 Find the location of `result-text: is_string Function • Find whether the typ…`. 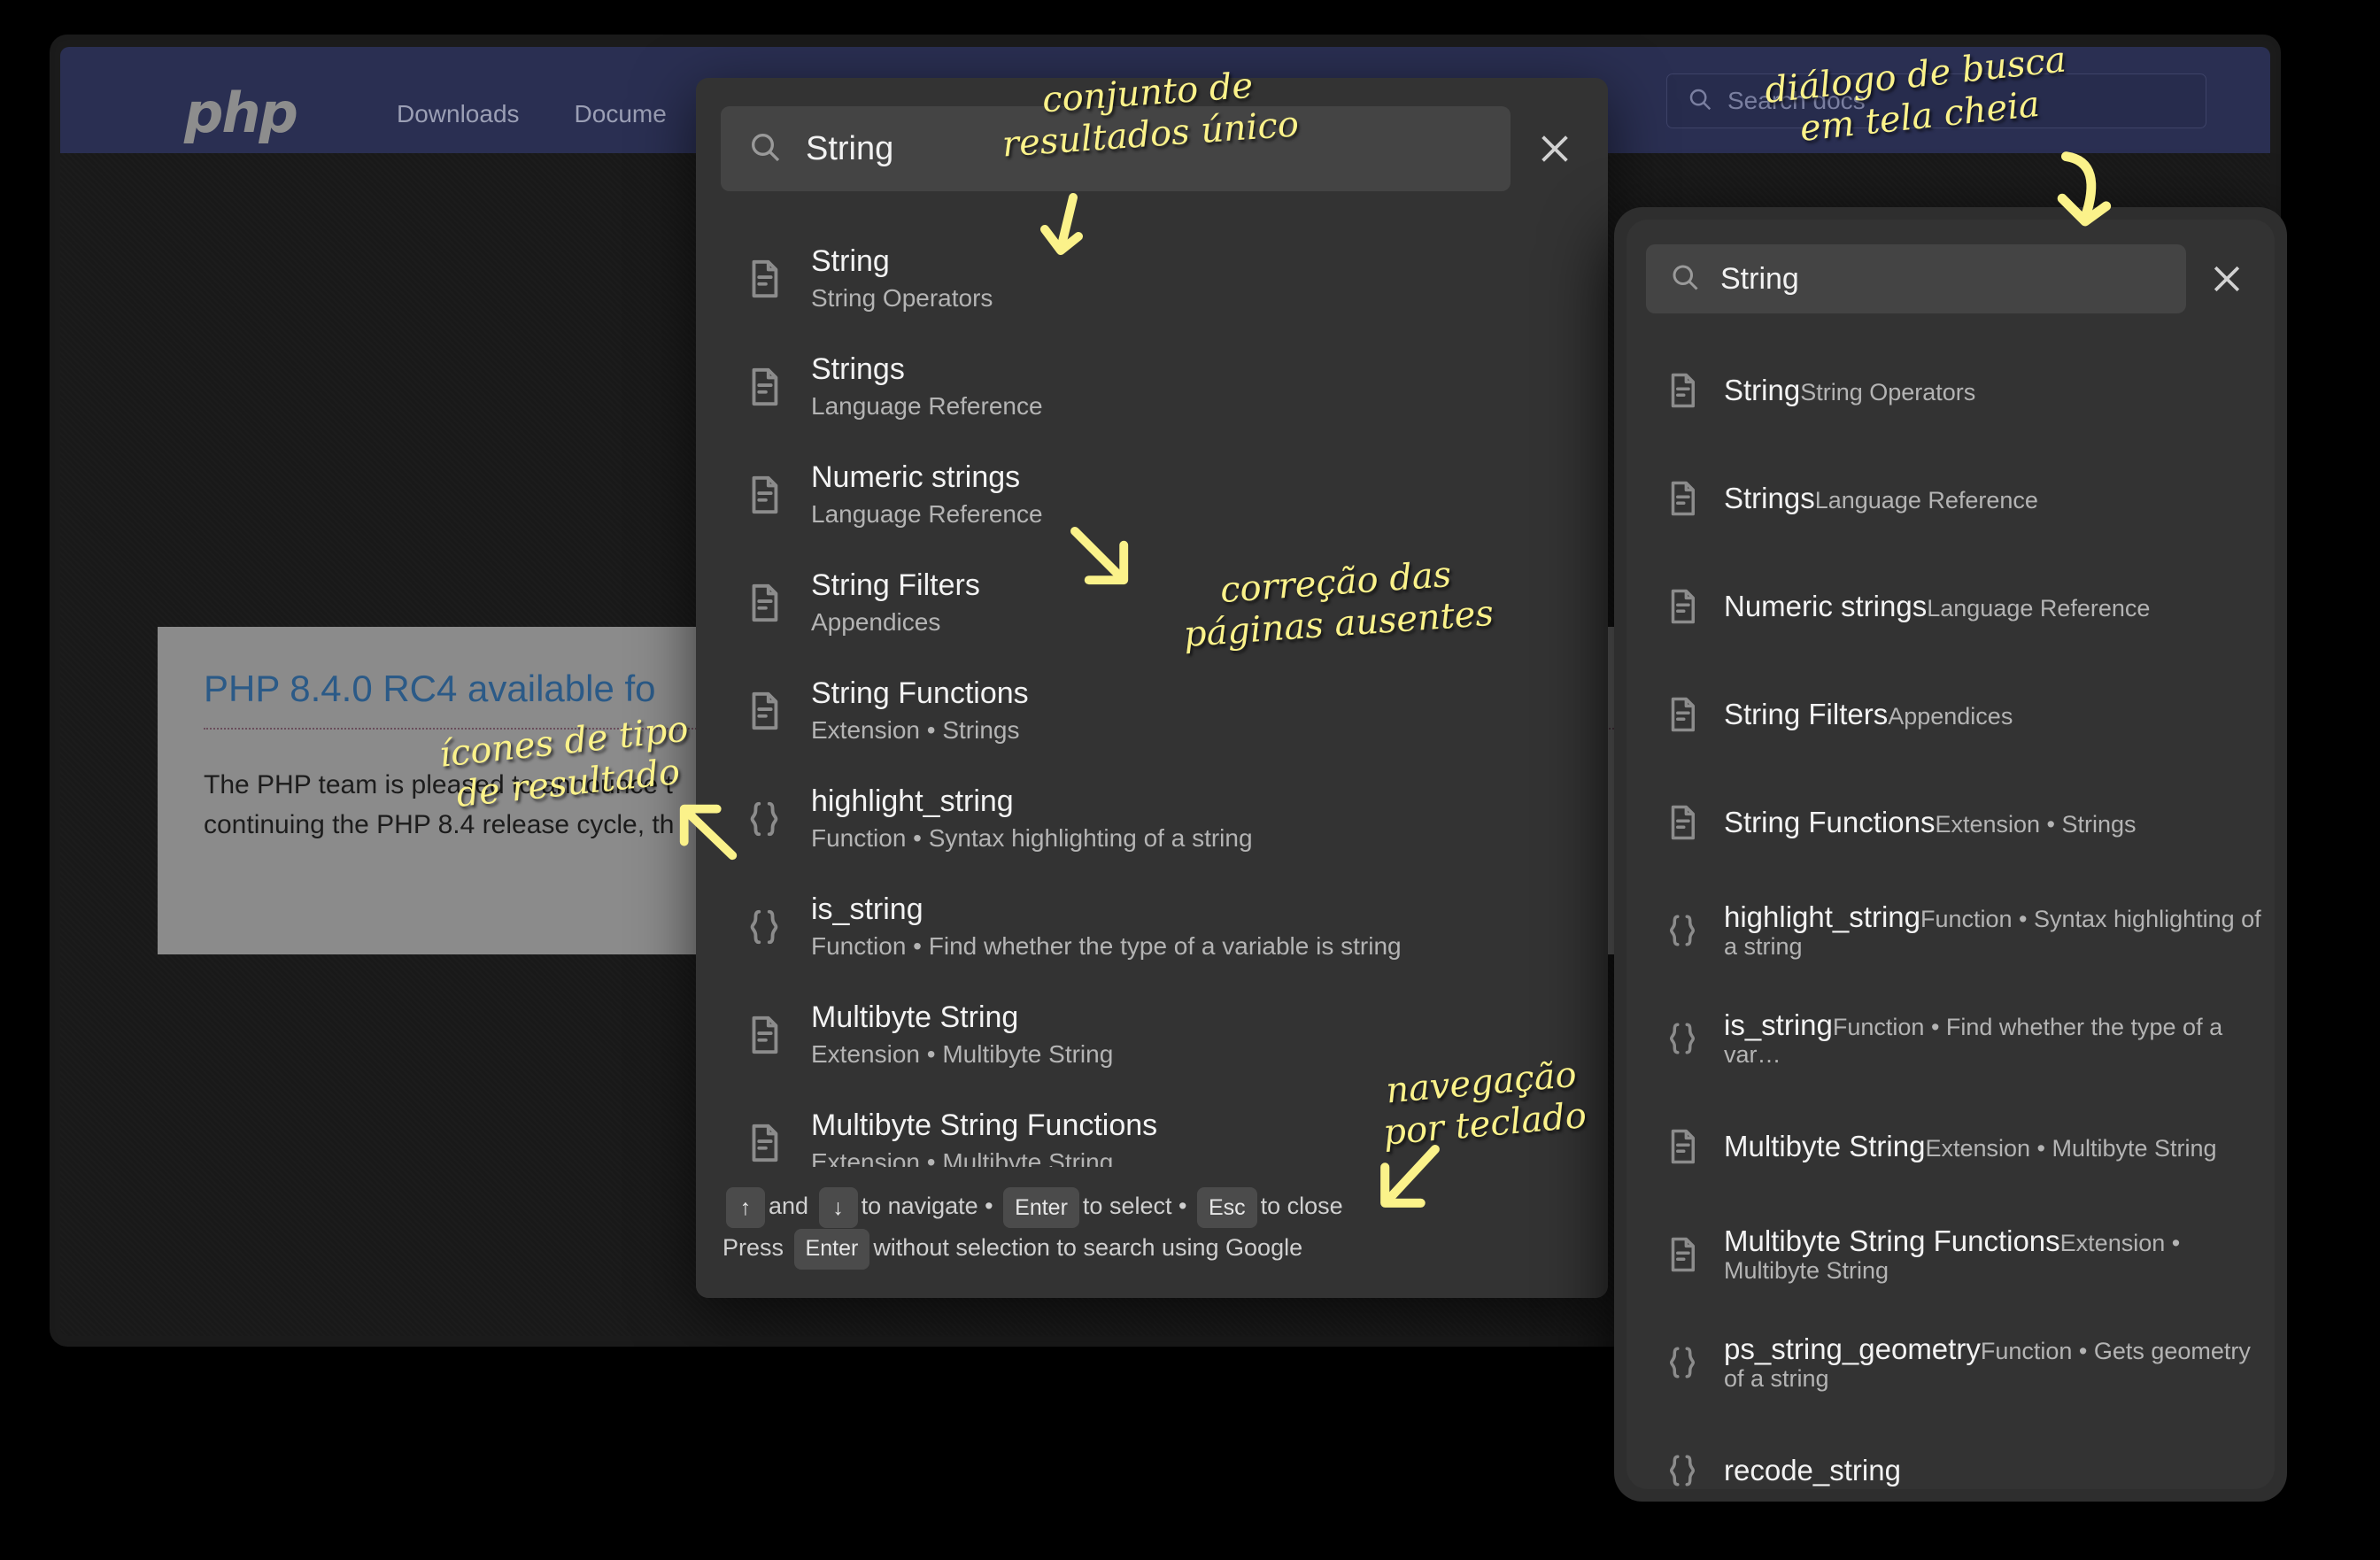

result-text: is_string Function • Find whether the typ… is located at coordinates (1106, 926).